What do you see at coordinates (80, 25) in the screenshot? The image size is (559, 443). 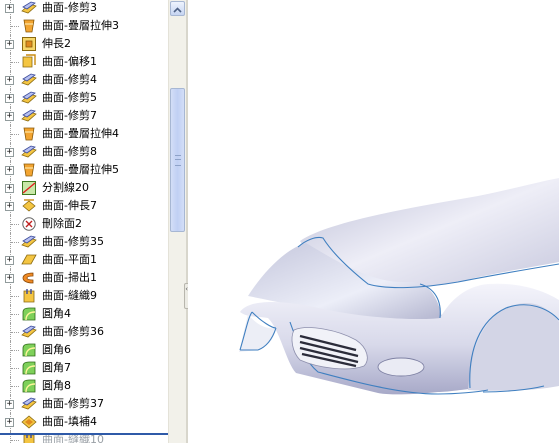 I see `feature-label: 曲面-疊層拉伸3` at bounding box center [80, 25].